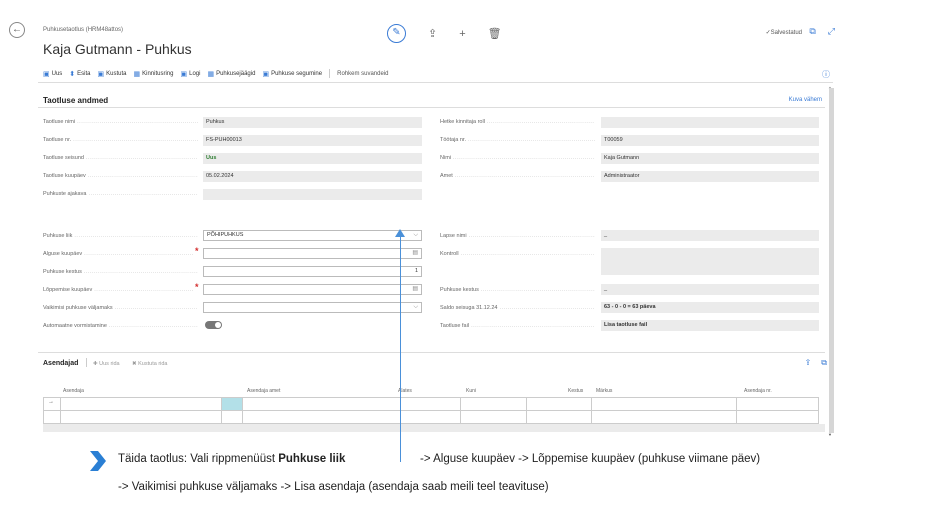  I want to click on request-date-label: Taotluse kuupäev, so click(120, 176).